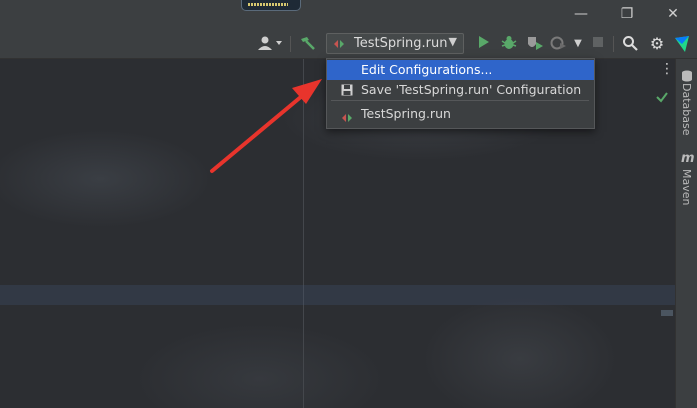  I want to click on database-panel-tab: Database, so click(686, 109).